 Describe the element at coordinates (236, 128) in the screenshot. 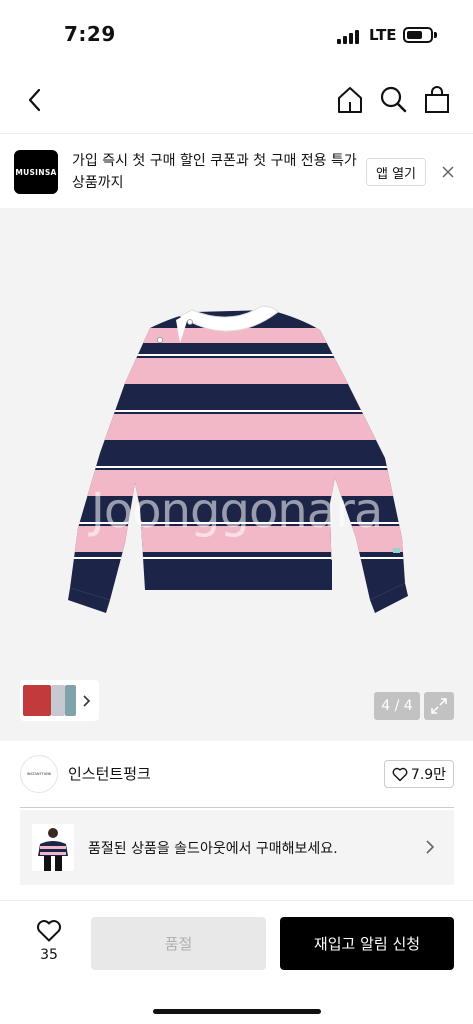

I see `navigation-bar` at that location.